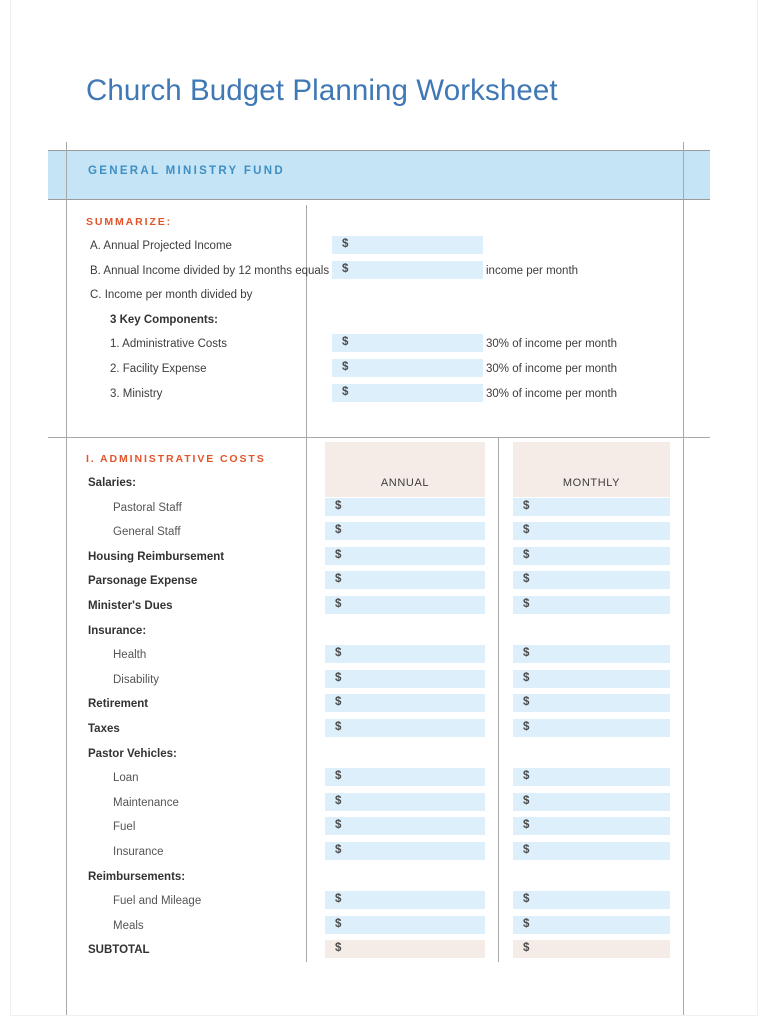  I want to click on summarize-row-label: 2. Facility Expense, so click(158, 369).